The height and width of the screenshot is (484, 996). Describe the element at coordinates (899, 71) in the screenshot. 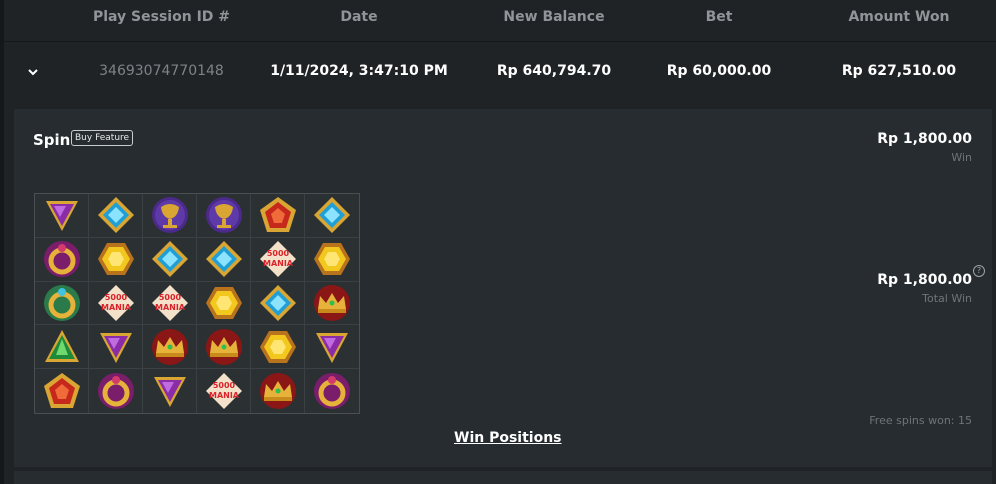

I see `amount-won: Rp 627,510.00` at that location.